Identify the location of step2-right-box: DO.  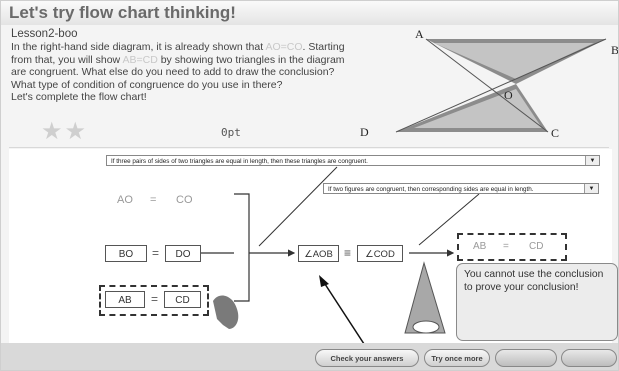
(183, 253).